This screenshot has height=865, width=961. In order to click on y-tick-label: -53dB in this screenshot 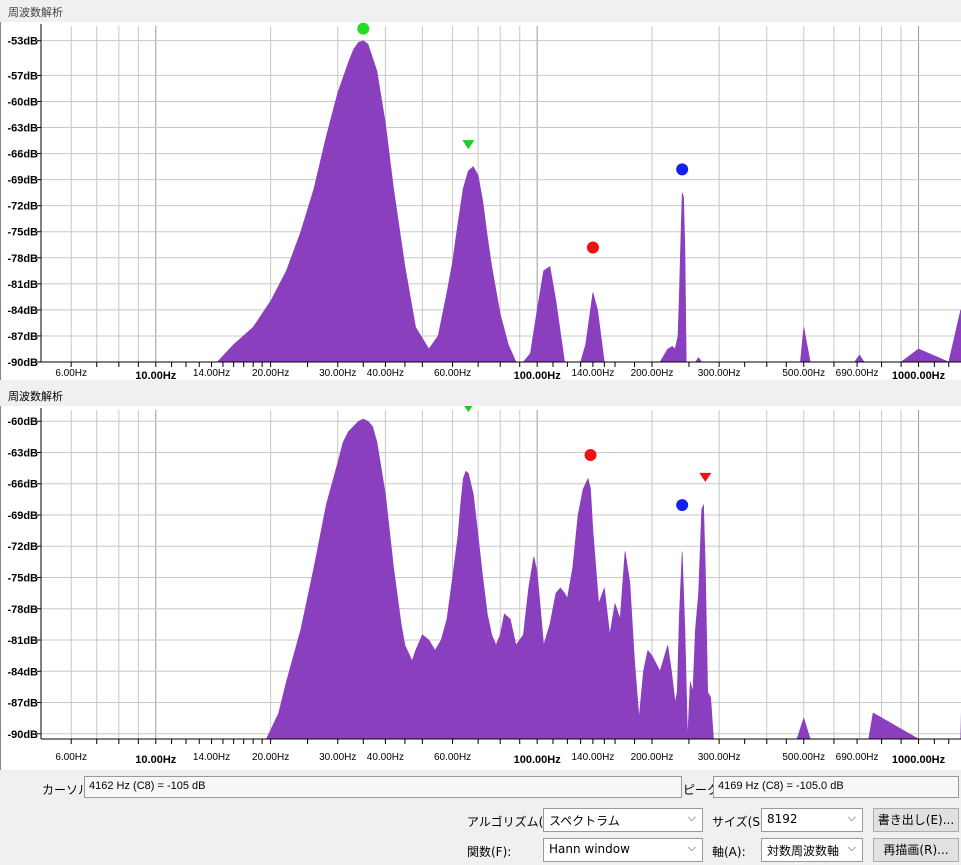, I will do `click(22, 42)`.